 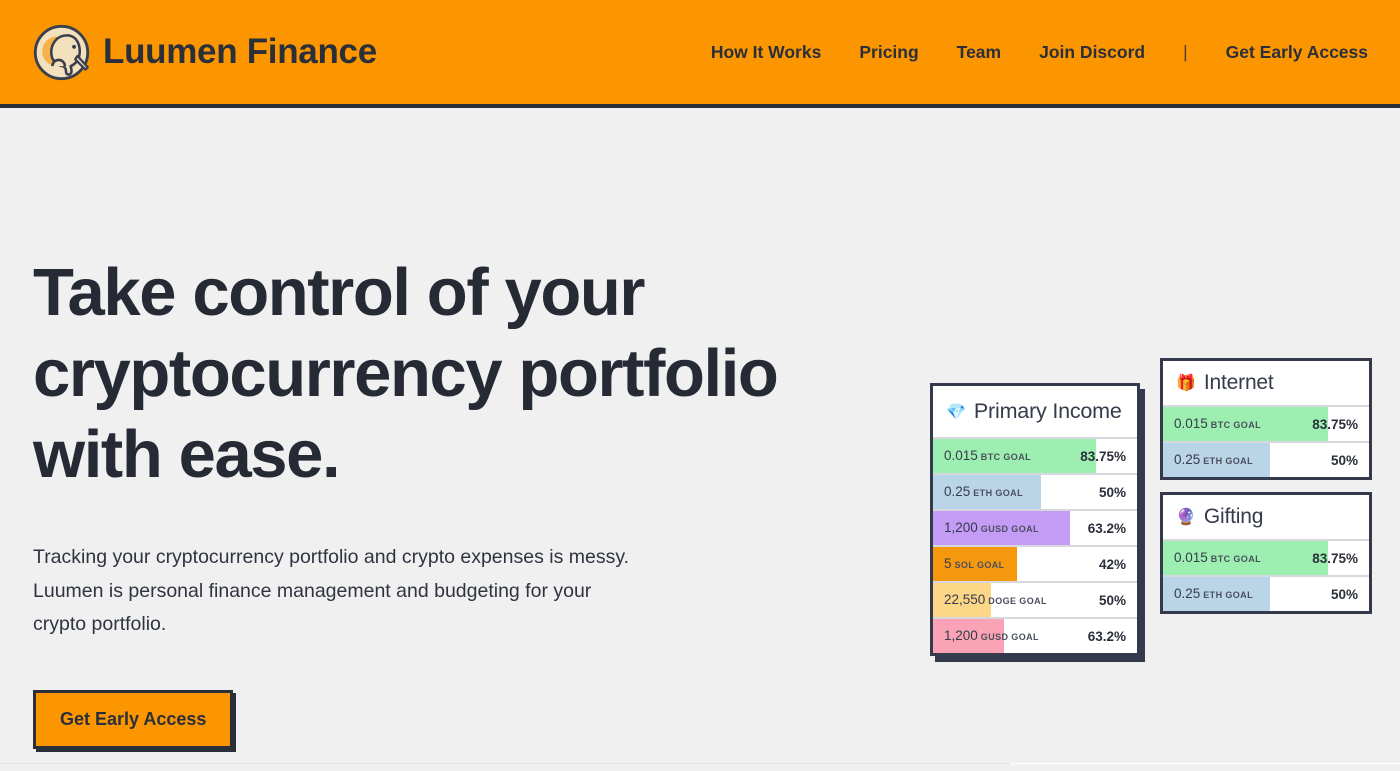 I want to click on card-title: Internet, so click(x=1238, y=382).